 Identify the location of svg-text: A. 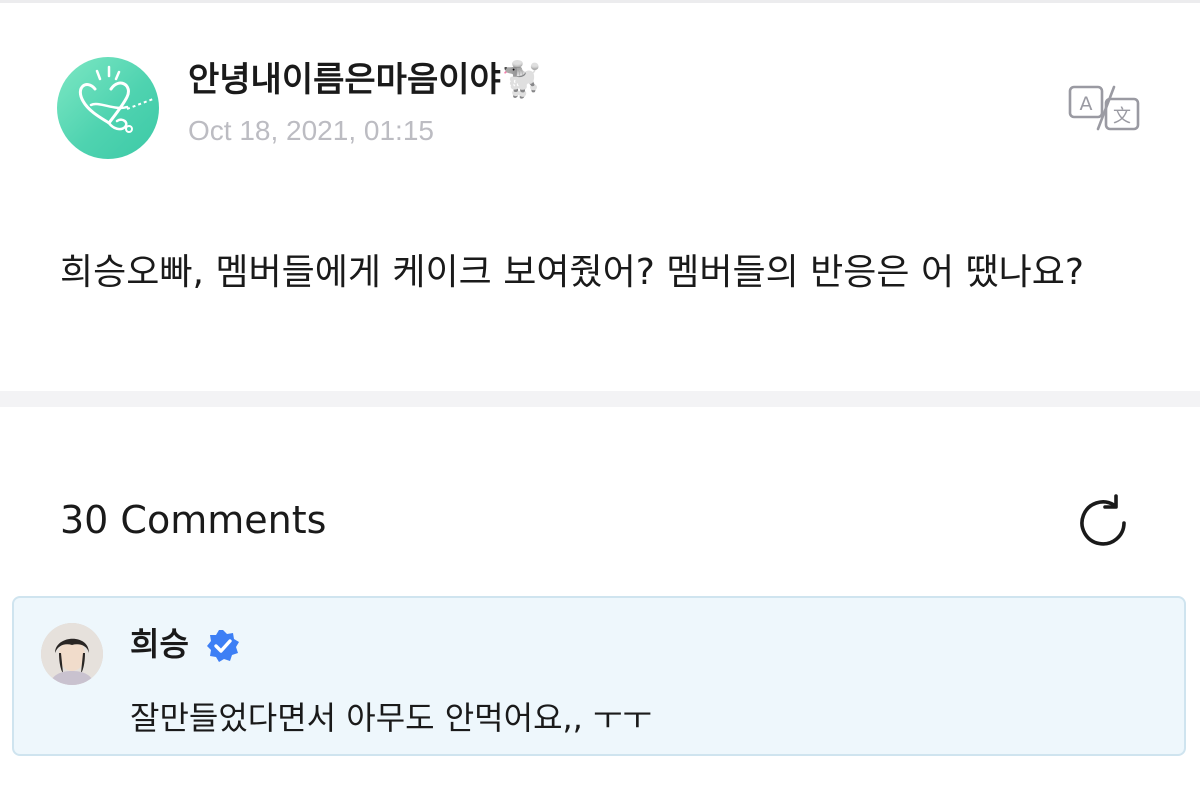
(1086, 104).